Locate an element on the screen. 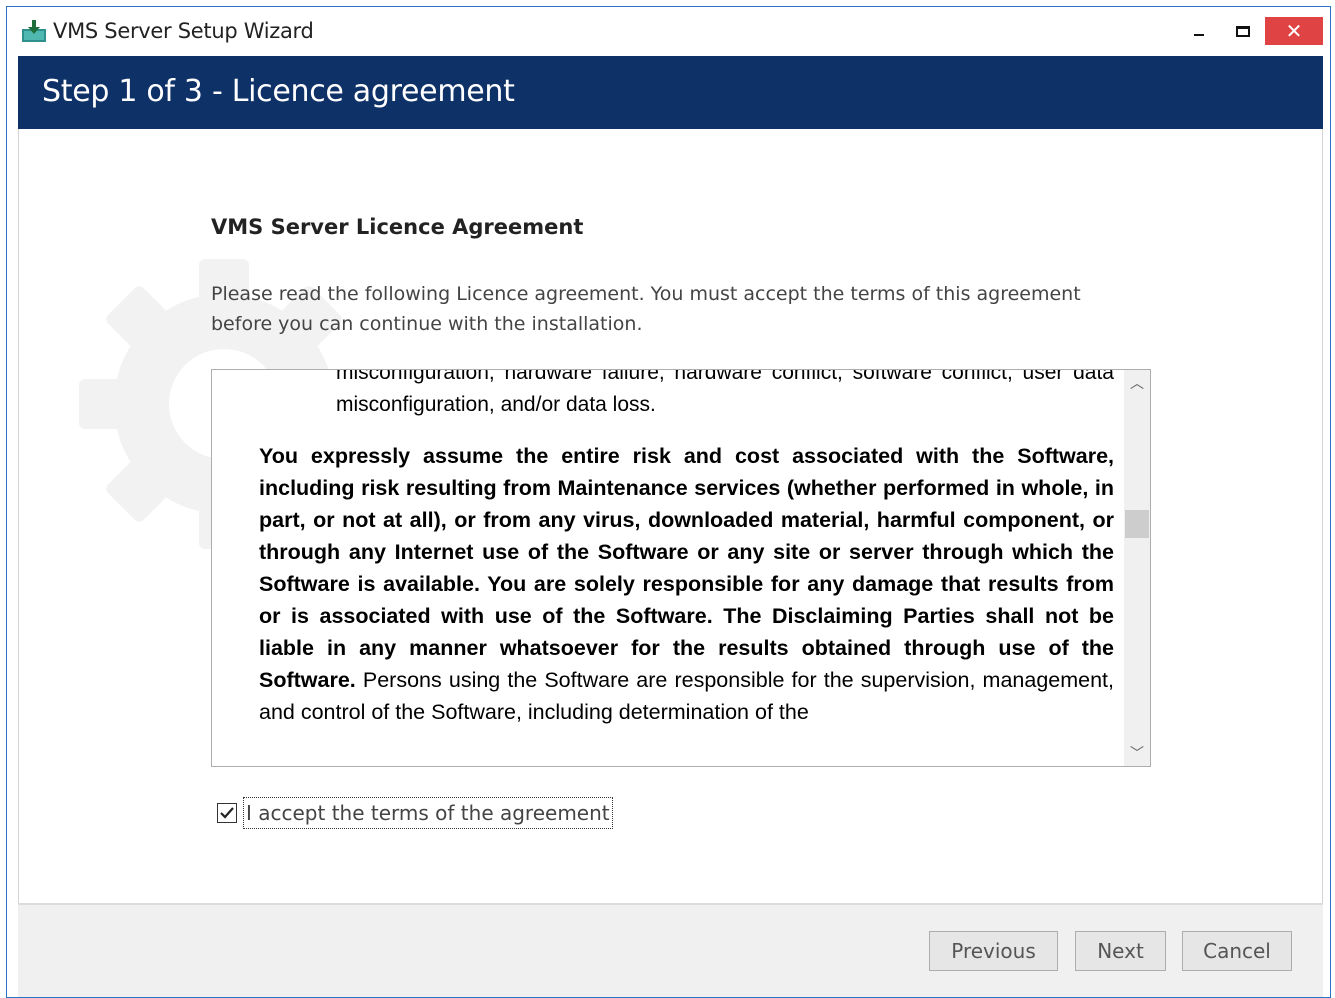  installer-app-icon is located at coordinates (34, 31).